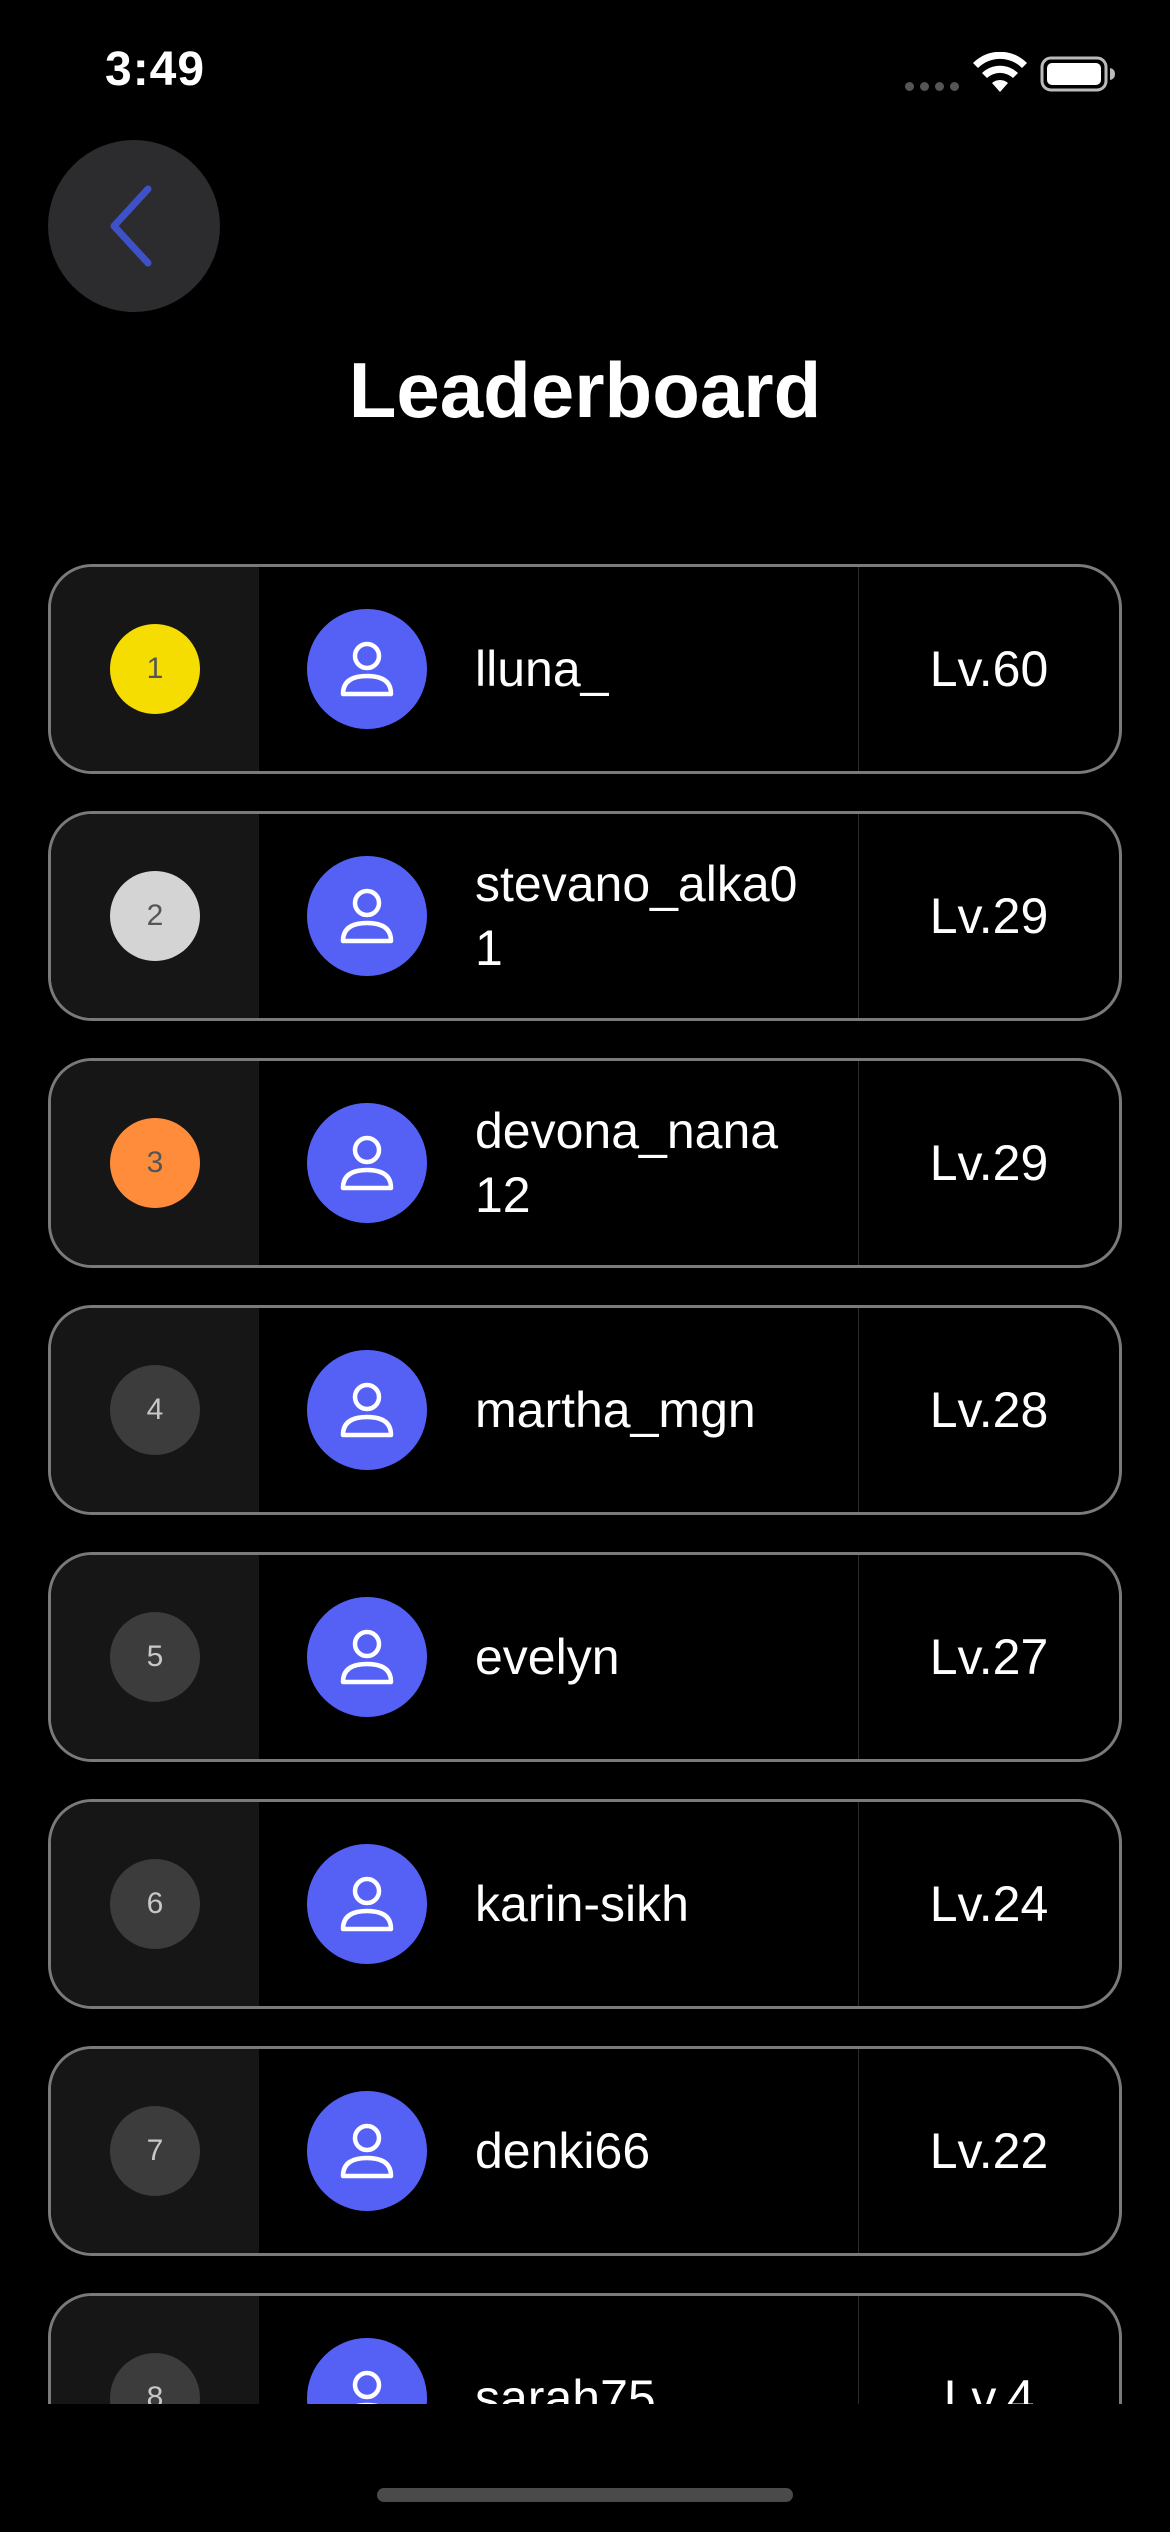  I want to click on rank-cell: 2, so click(155, 916).